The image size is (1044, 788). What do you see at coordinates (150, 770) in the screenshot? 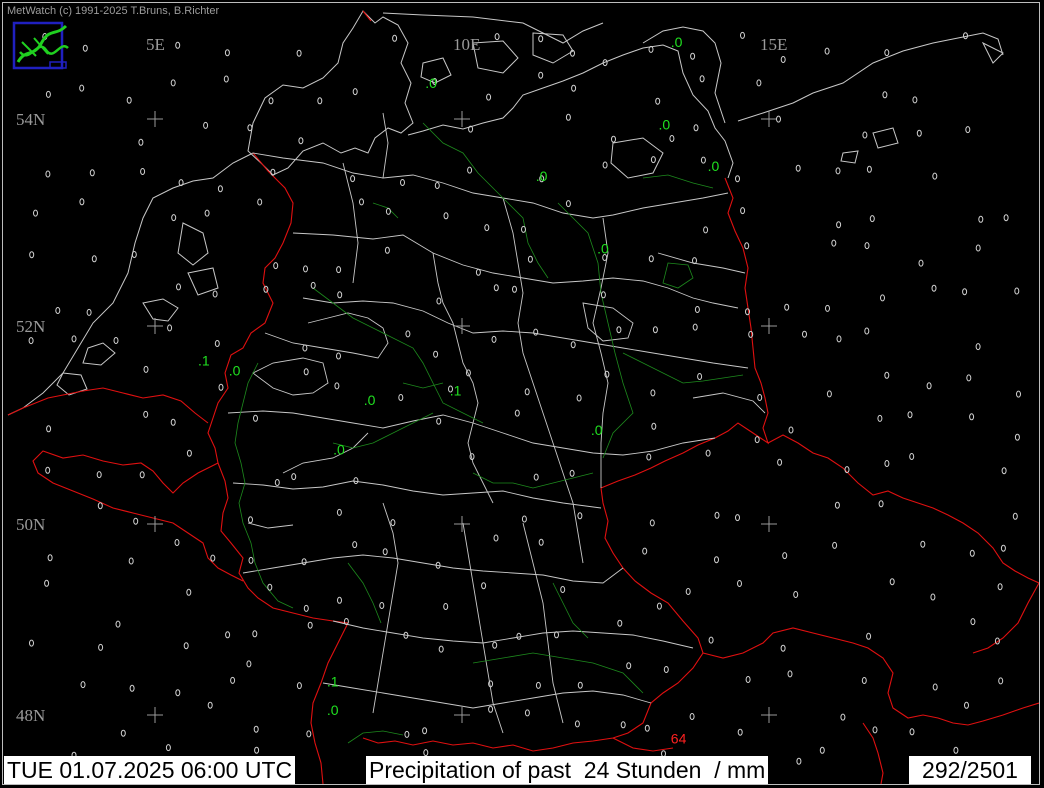
I see `observation-datetime: TUE 01.07.2025 06:00 UTC` at bounding box center [150, 770].